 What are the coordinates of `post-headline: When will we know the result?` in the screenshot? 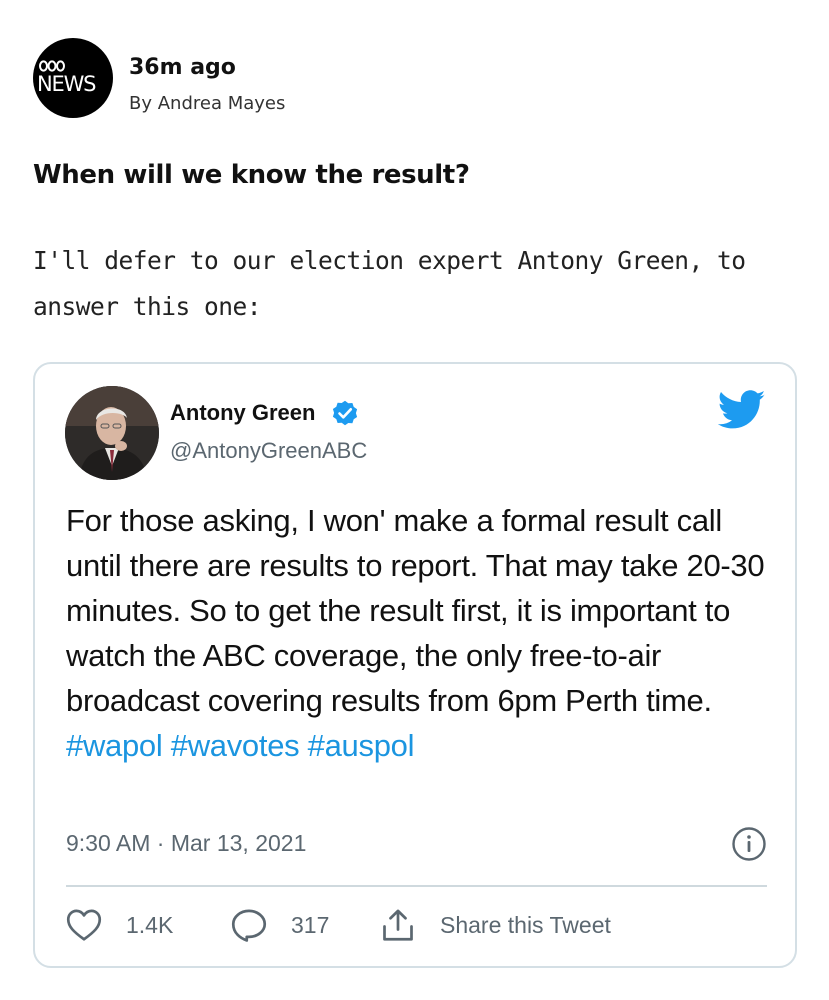 It's located at (251, 175).